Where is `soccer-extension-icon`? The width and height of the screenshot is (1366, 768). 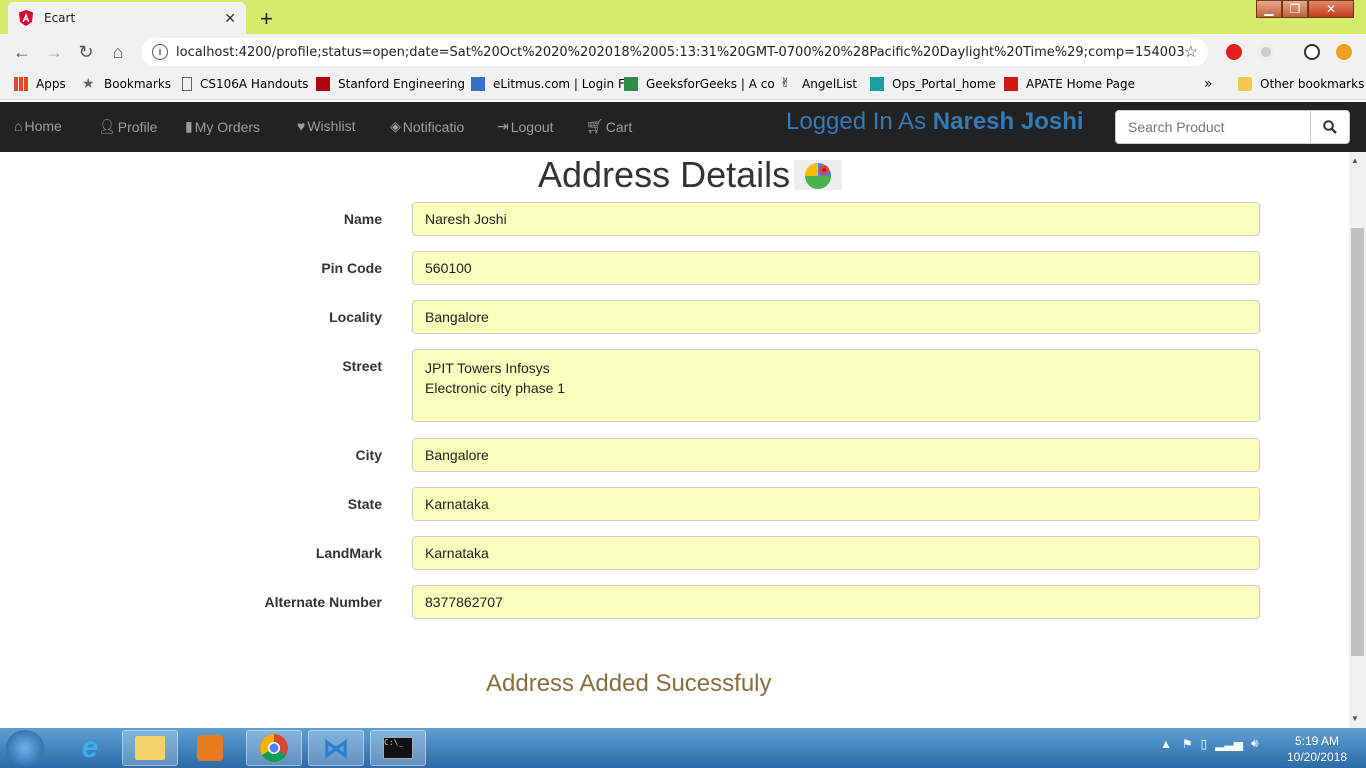
soccer-extension-icon is located at coordinates (1312, 52).